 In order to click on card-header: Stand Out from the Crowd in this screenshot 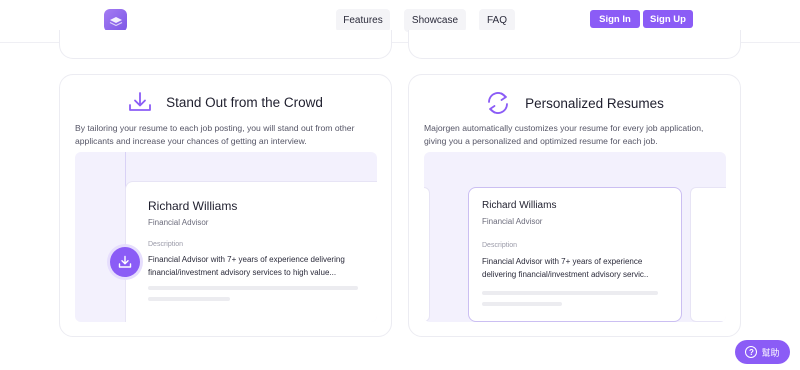, I will do `click(225, 102)`.